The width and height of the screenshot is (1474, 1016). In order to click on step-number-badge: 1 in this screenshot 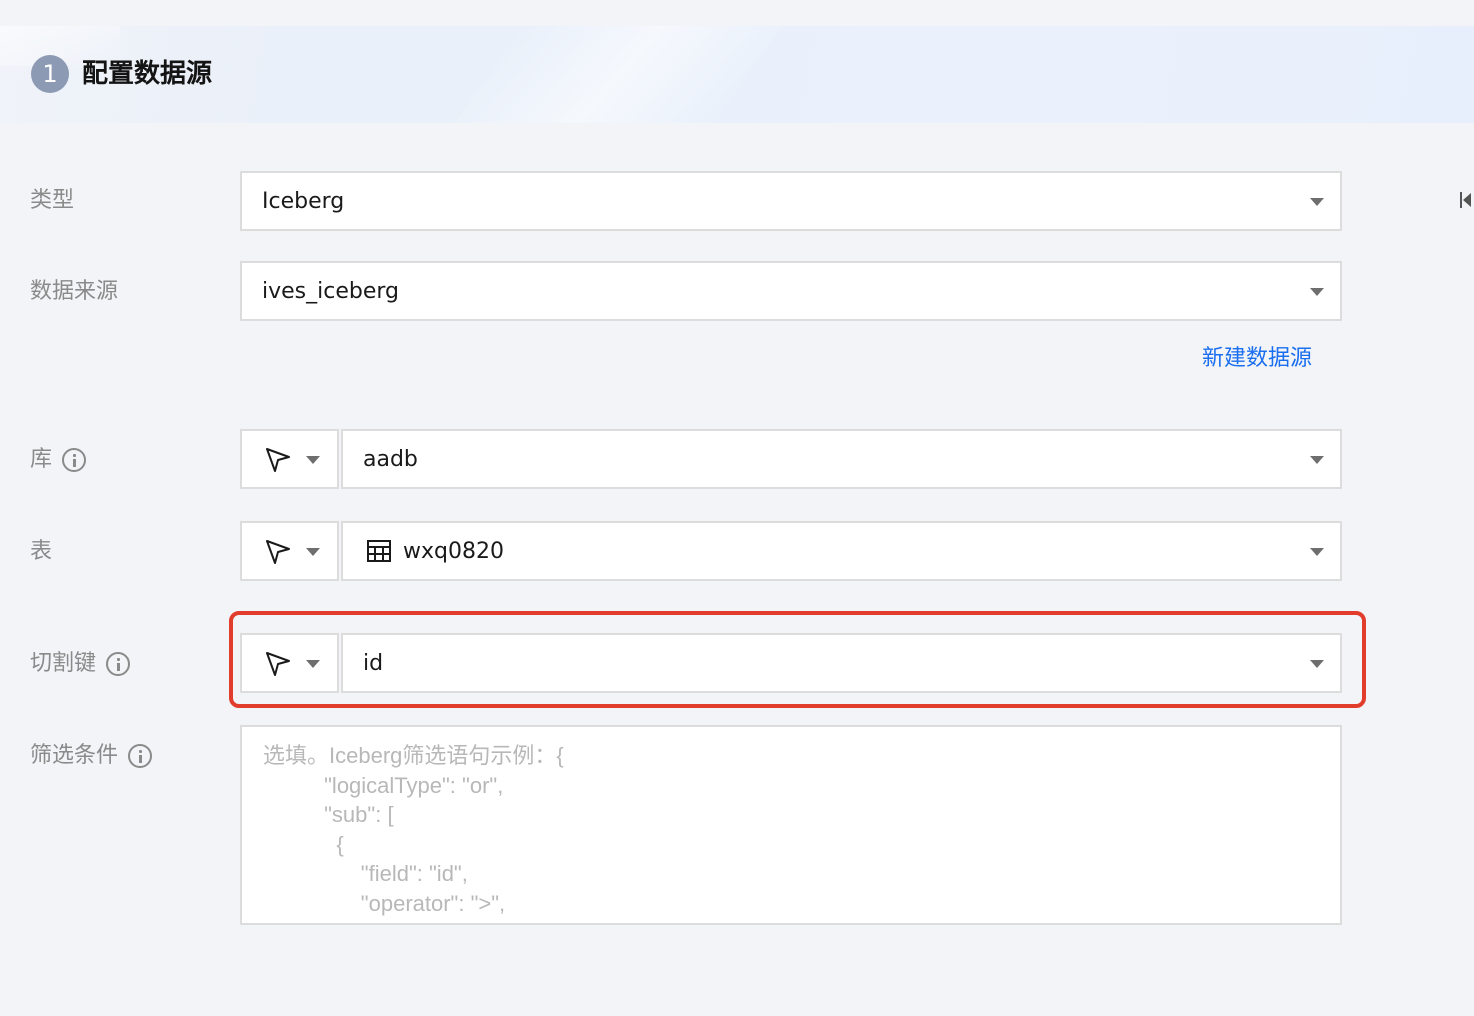, I will do `click(50, 74)`.